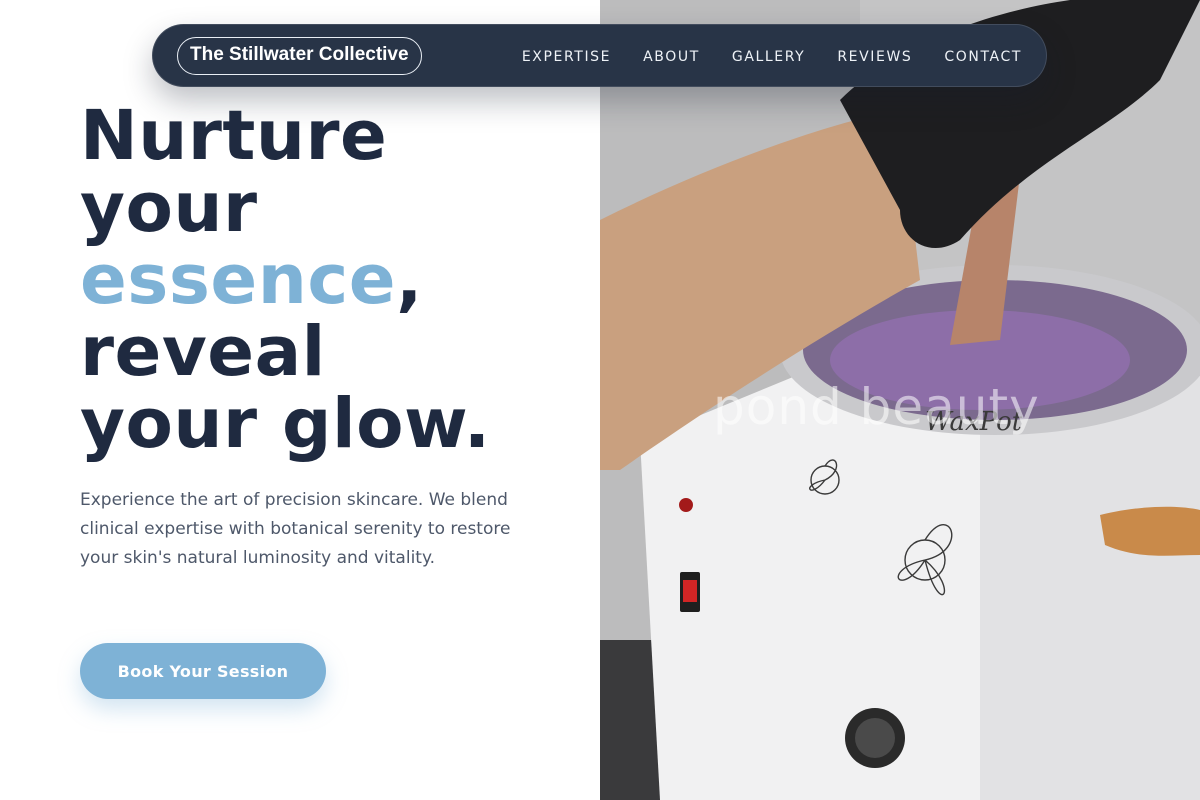 This screenshot has width=1200, height=800. I want to click on headline-line-3: essence,, so click(285, 280).